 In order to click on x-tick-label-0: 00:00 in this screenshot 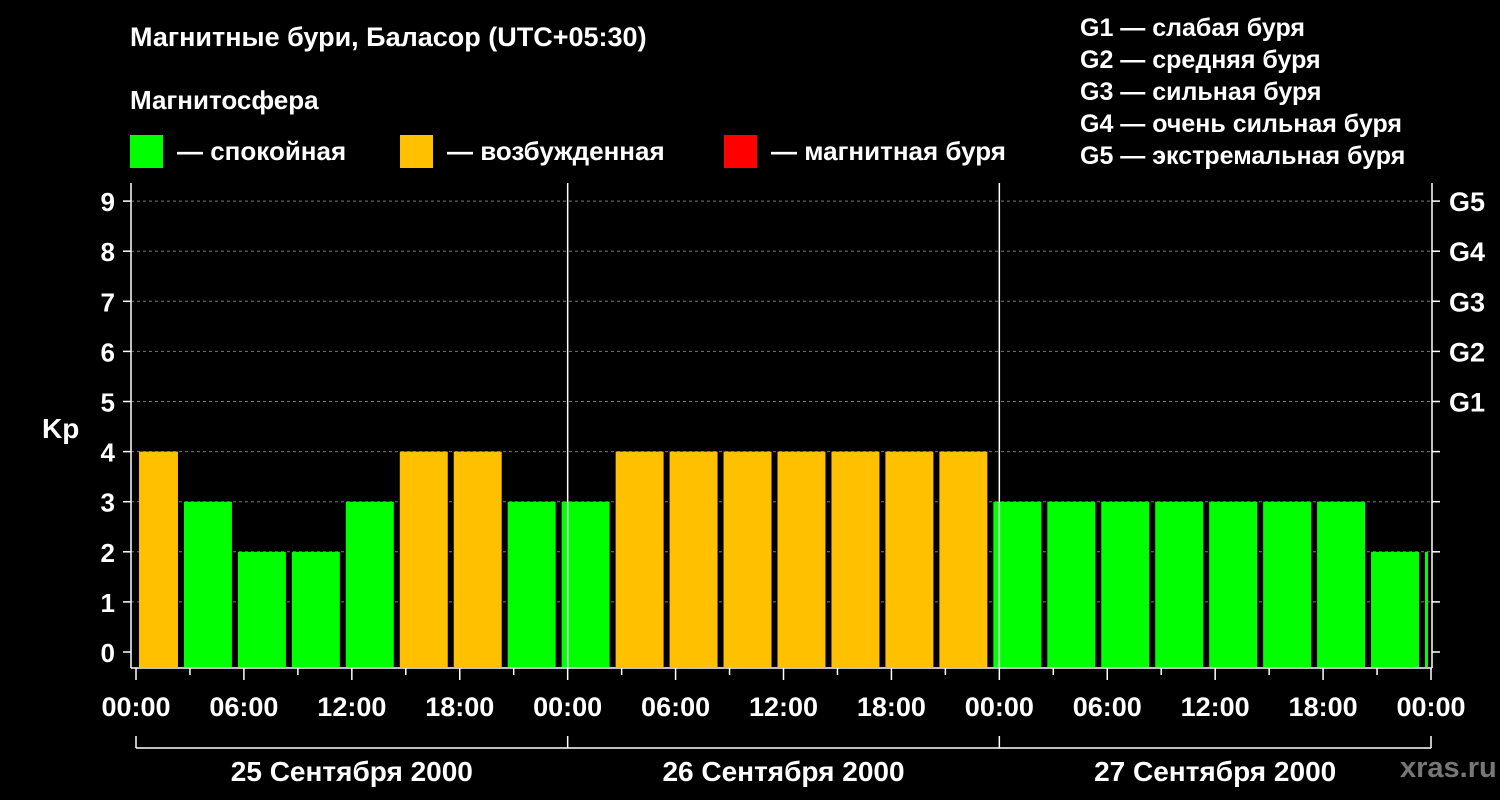, I will do `click(135, 707)`.